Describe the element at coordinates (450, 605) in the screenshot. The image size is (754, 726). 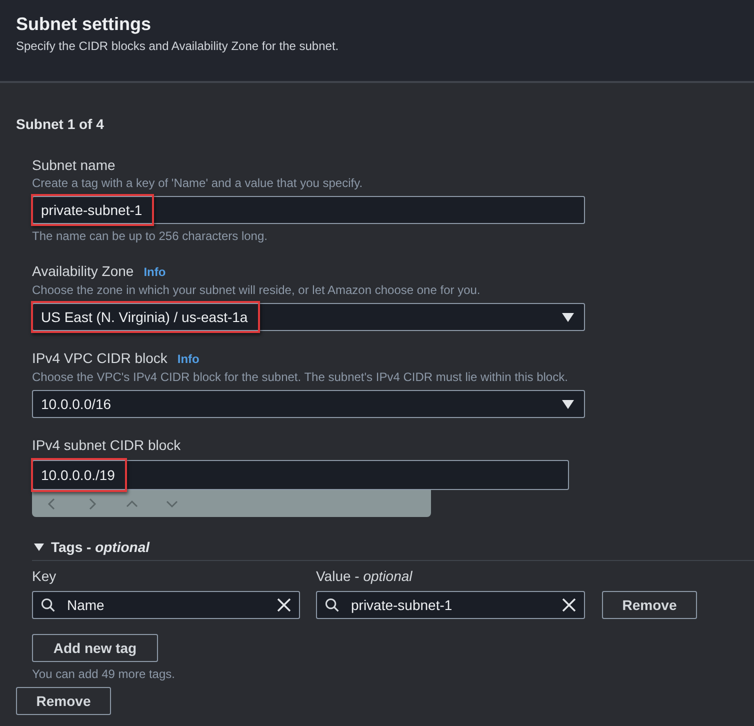
I see `value-field: private-subnet-1` at that location.